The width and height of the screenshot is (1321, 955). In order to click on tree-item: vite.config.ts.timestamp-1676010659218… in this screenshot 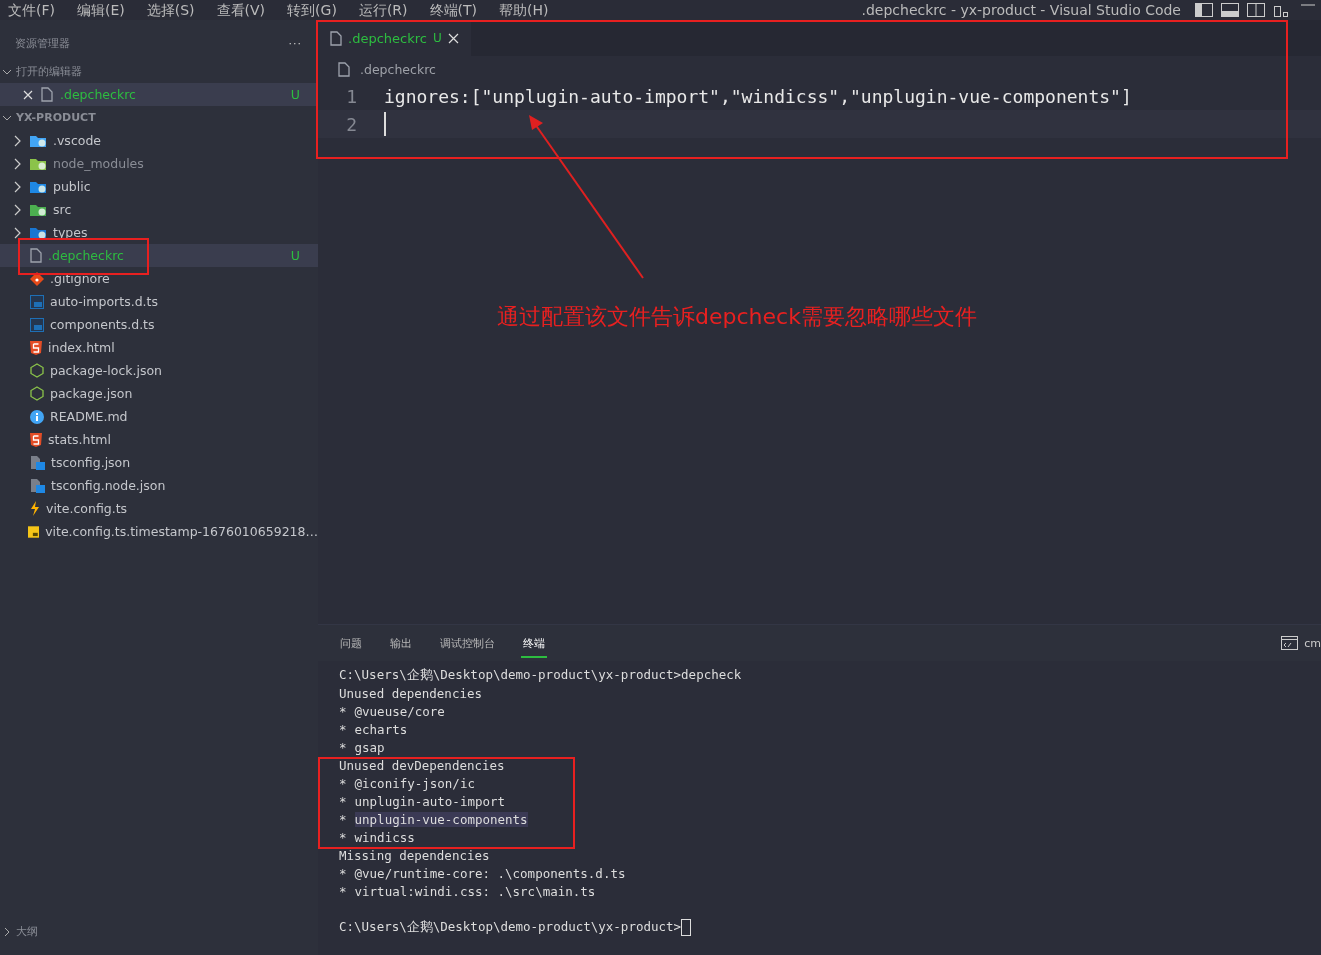, I will do `click(159, 531)`.